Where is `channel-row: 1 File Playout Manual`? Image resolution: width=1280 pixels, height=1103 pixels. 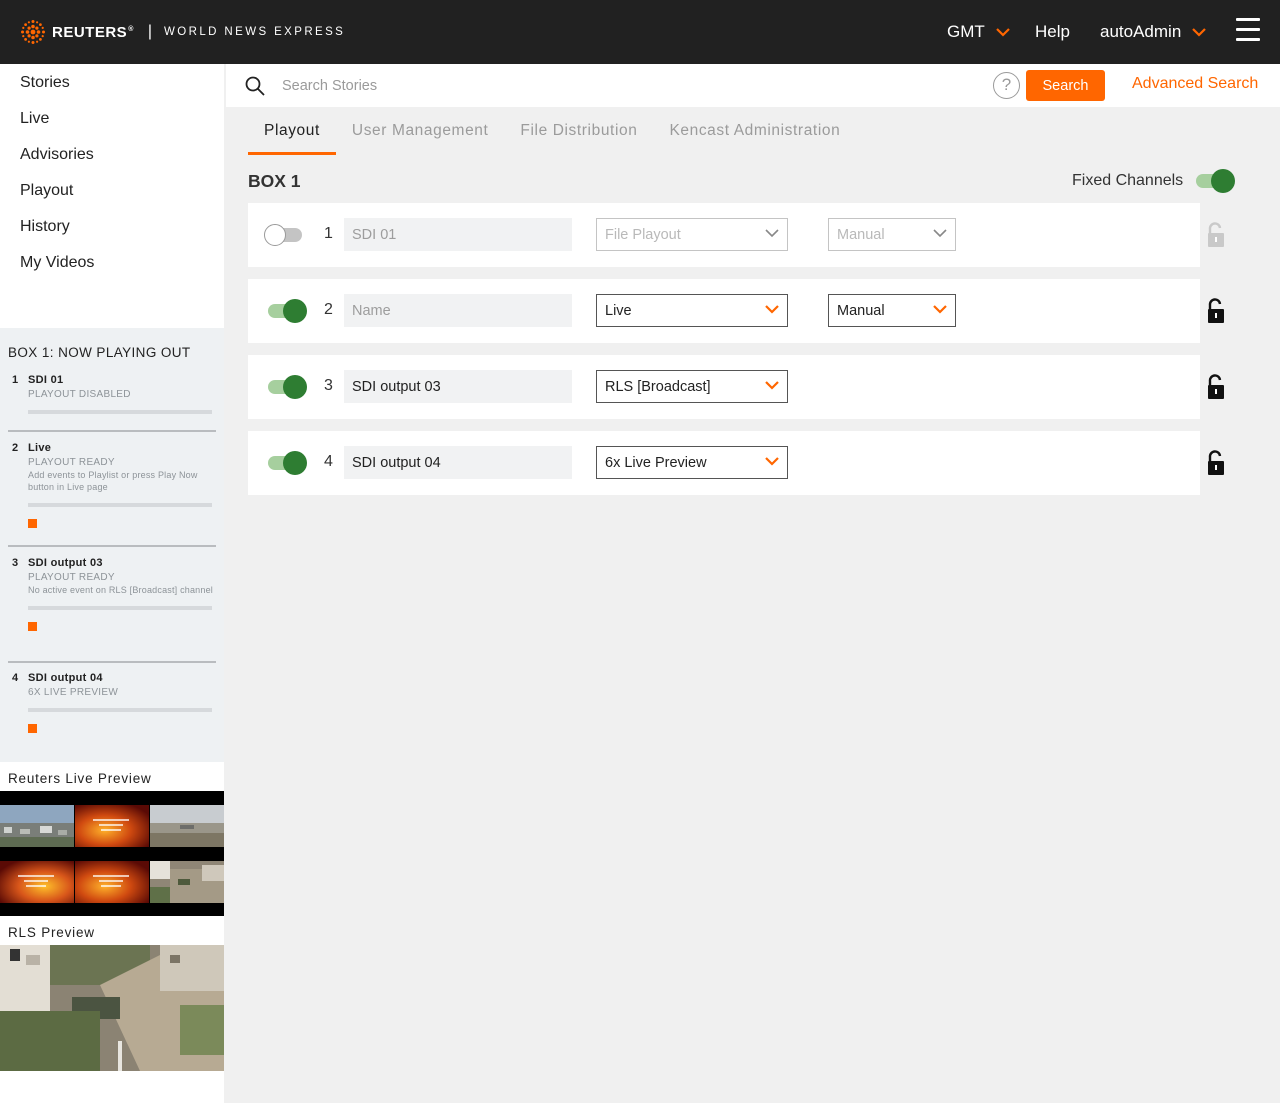
channel-row: 1 File Playout Manual is located at coordinates (740, 235).